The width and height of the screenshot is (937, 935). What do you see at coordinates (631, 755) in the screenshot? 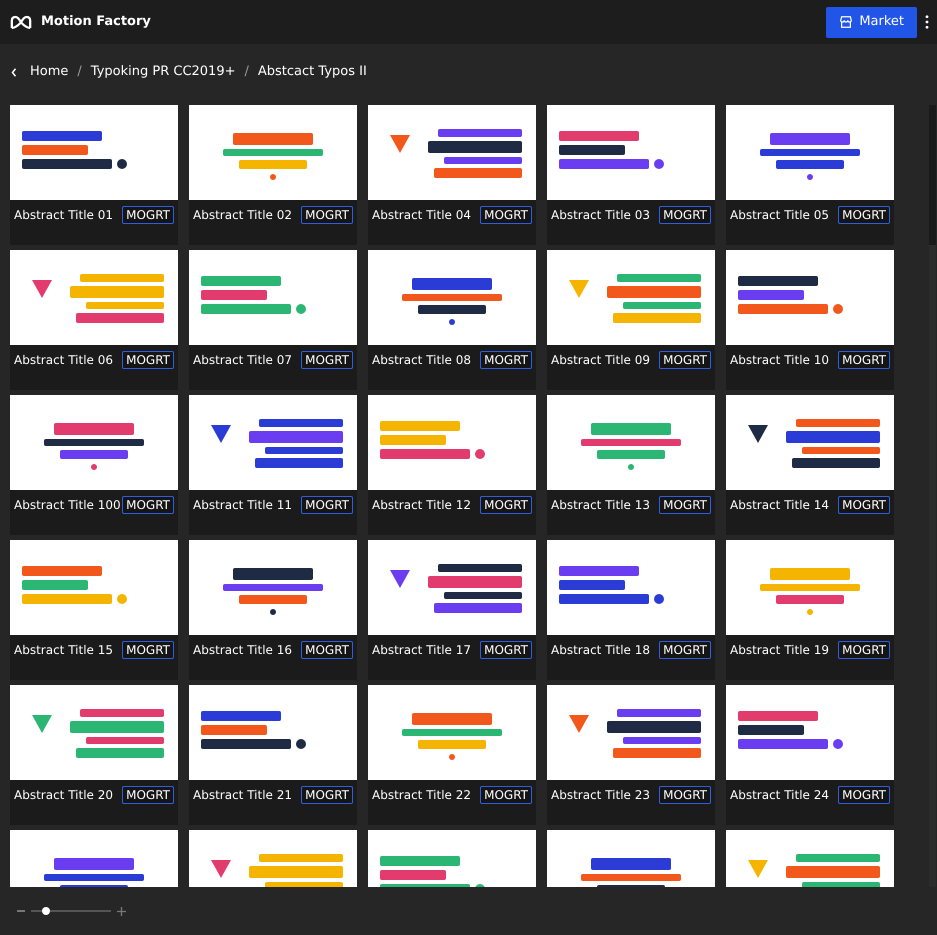
I see `template-card: Abstract Title 23 MOGRT` at bounding box center [631, 755].